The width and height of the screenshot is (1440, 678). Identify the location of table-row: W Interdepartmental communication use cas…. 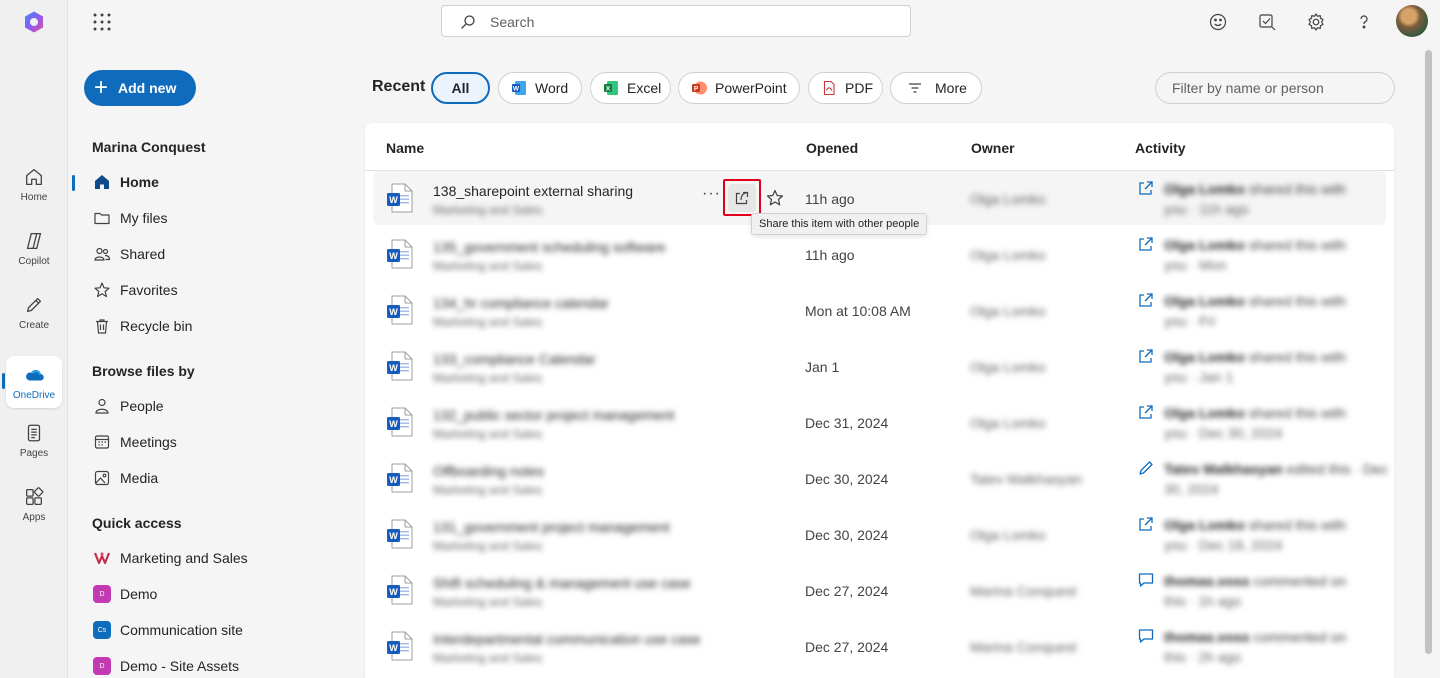
(879, 646).